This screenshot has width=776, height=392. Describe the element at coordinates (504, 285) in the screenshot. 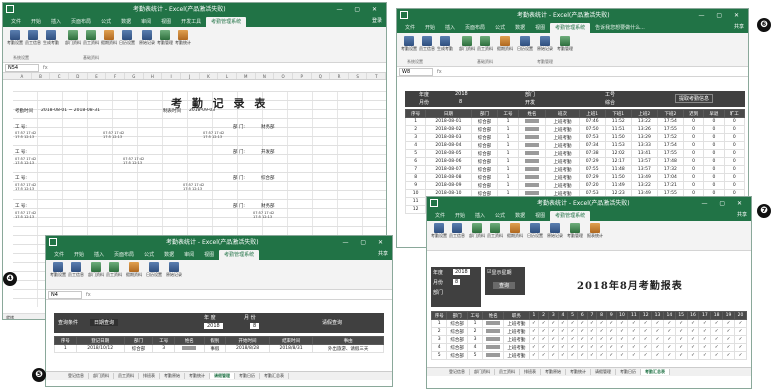

I see `query-button: 查询` at that location.